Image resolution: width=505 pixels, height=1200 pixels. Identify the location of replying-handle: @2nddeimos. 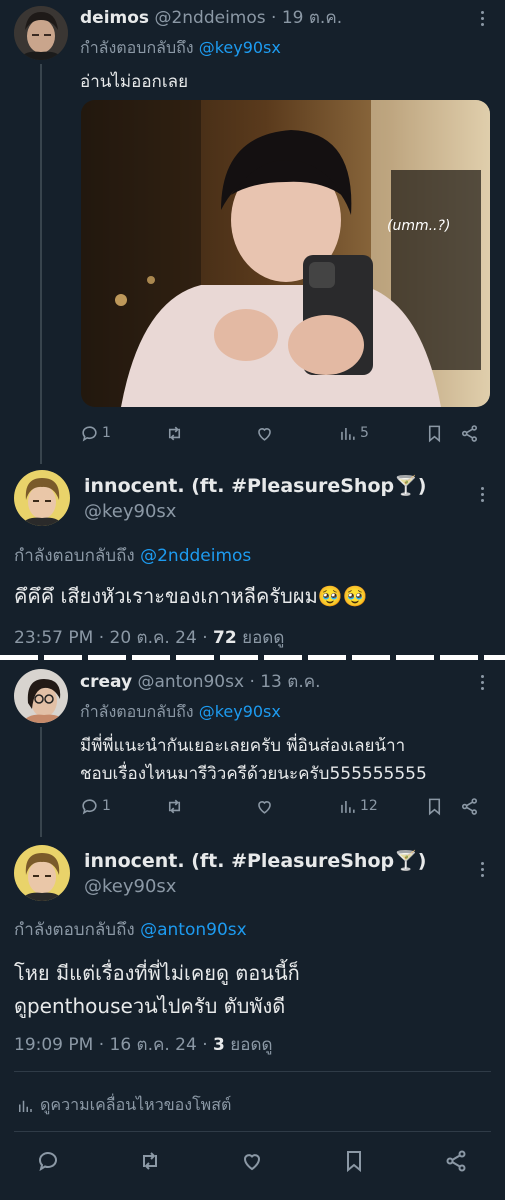
(195, 556).